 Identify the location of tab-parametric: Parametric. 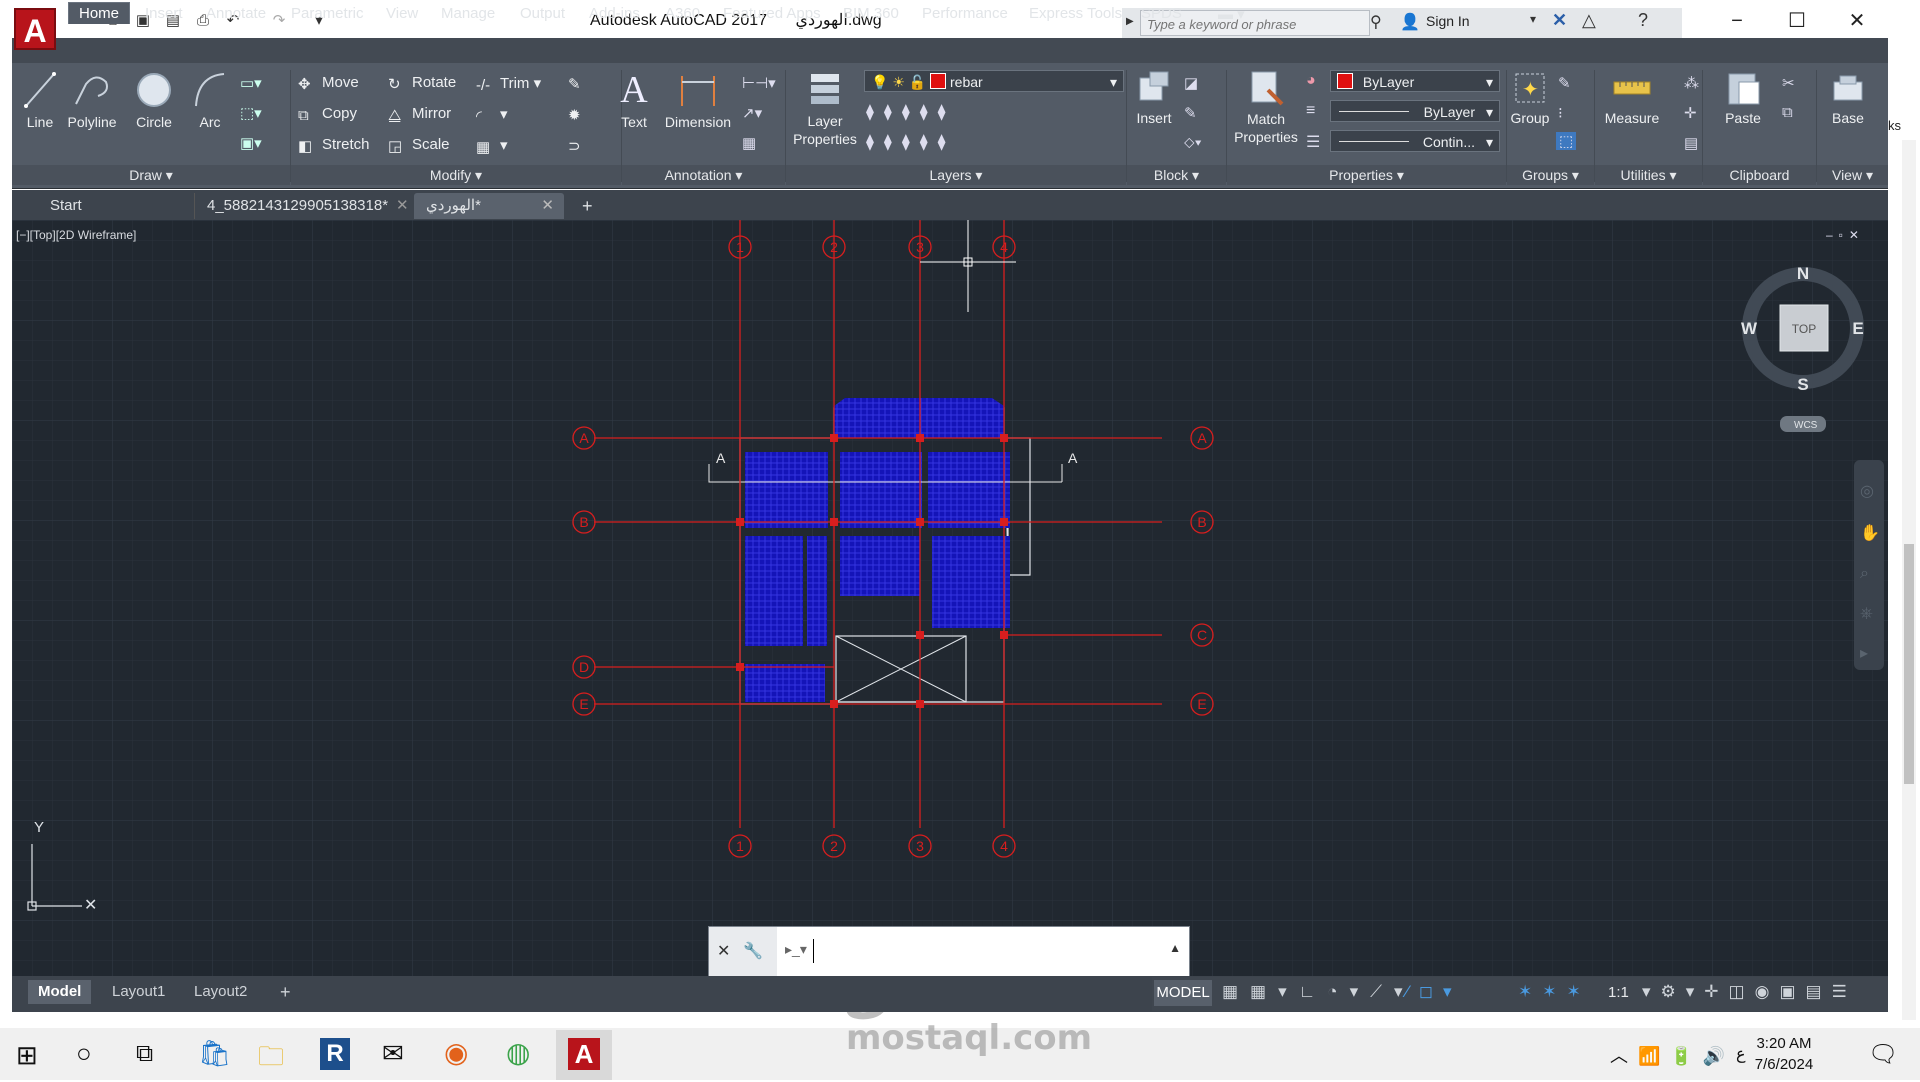
(327, 13).